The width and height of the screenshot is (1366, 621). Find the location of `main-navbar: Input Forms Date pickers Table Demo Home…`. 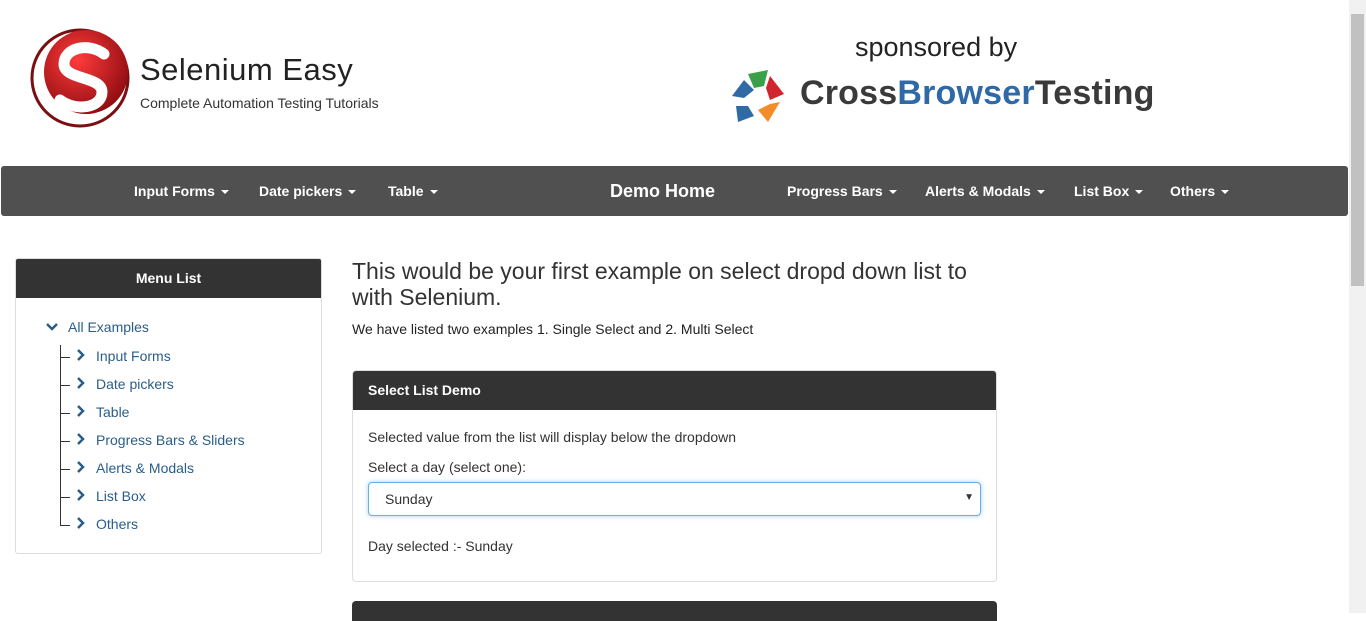

main-navbar: Input Forms Date pickers Table Demo Home… is located at coordinates (674, 191).